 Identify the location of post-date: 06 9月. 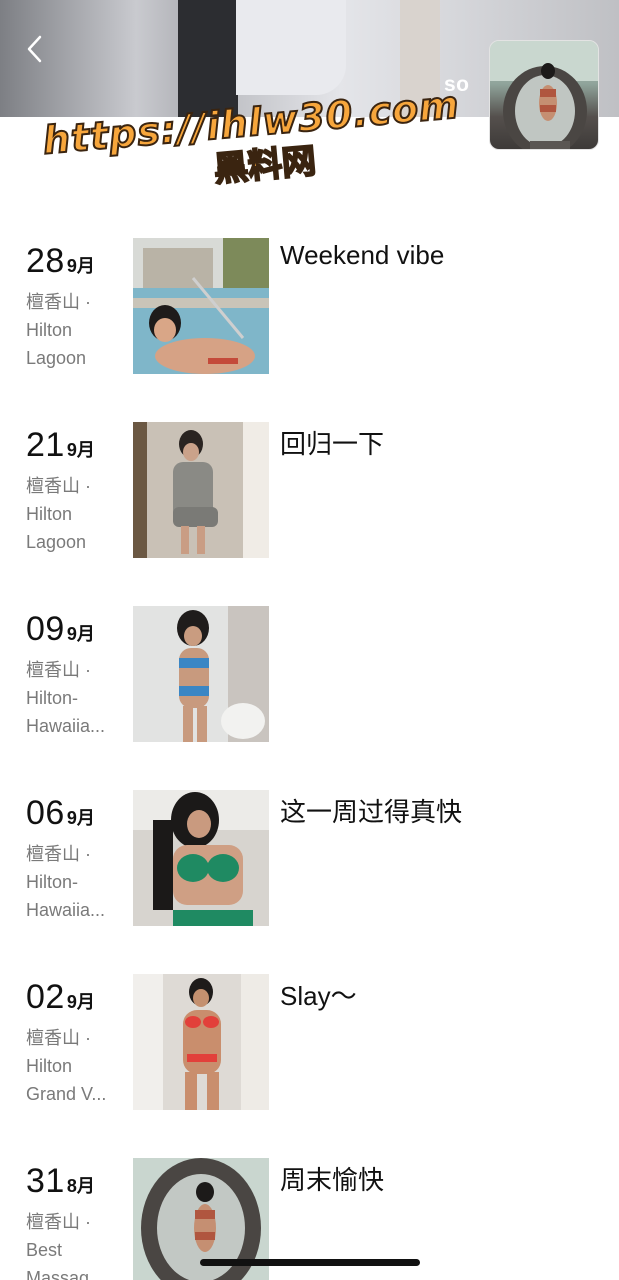
(60, 813).